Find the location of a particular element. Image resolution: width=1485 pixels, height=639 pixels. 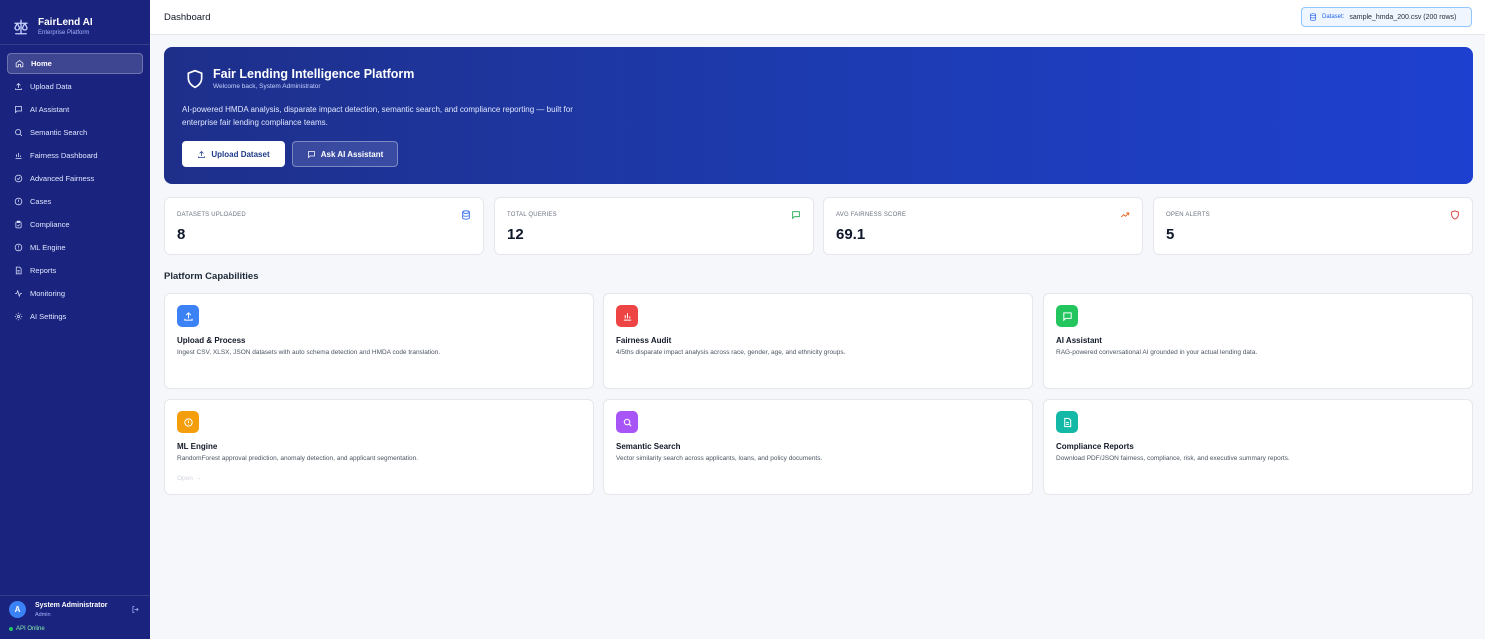

home-icon is located at coordinates (19, 64).